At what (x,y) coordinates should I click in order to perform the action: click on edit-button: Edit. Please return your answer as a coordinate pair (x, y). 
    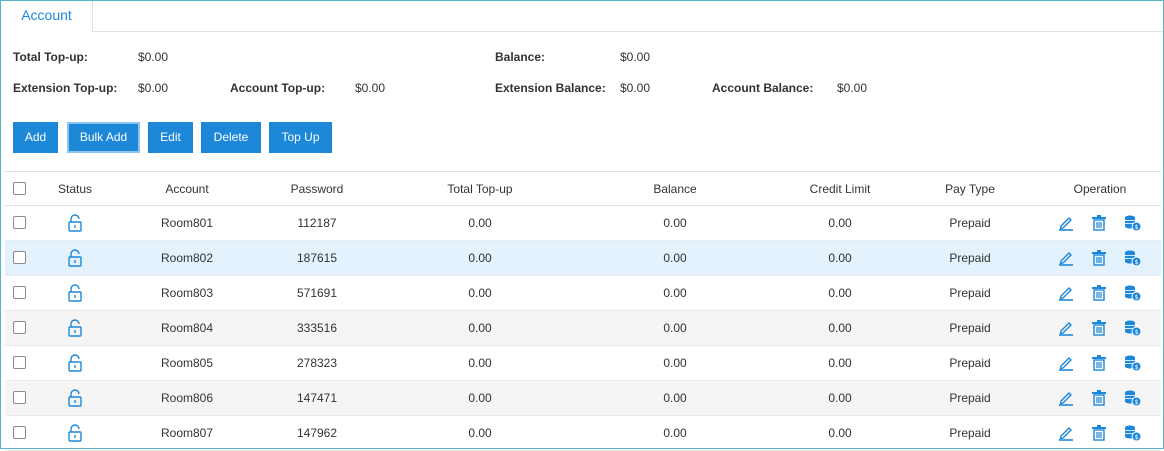
    Looking at the image, I should click on (170, 137).